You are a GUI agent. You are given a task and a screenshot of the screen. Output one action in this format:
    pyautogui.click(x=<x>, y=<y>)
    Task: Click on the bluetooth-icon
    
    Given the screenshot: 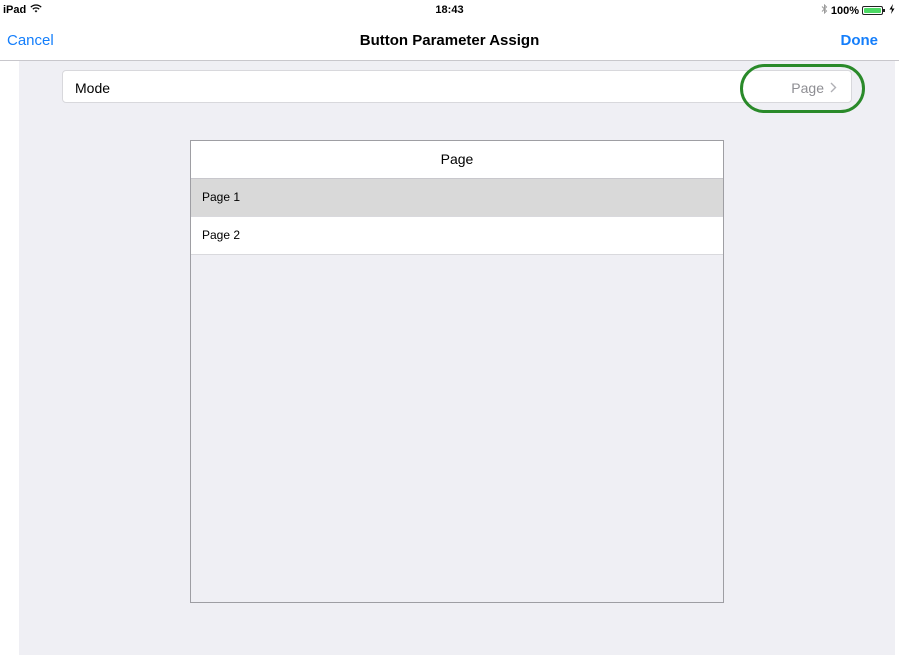 What is the action you would take?
    pyautogui.click(x=824, y=10)
    